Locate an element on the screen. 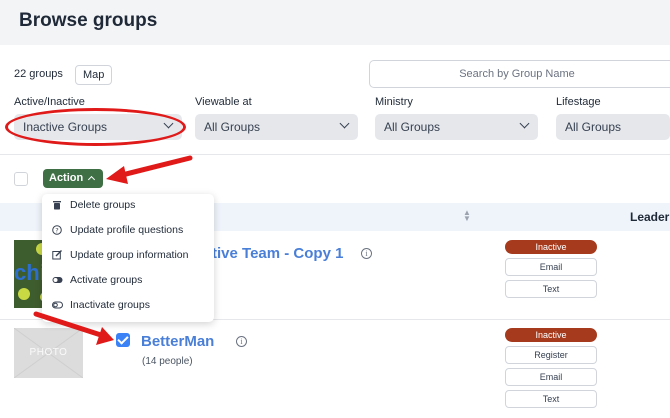  arrow-to-action-button-annotation is located at coordinates (149, 169).